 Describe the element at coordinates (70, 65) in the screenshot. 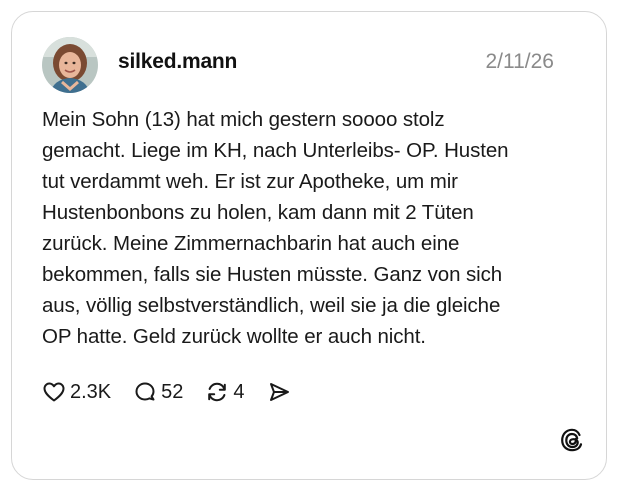

I see `avatar` at that location.